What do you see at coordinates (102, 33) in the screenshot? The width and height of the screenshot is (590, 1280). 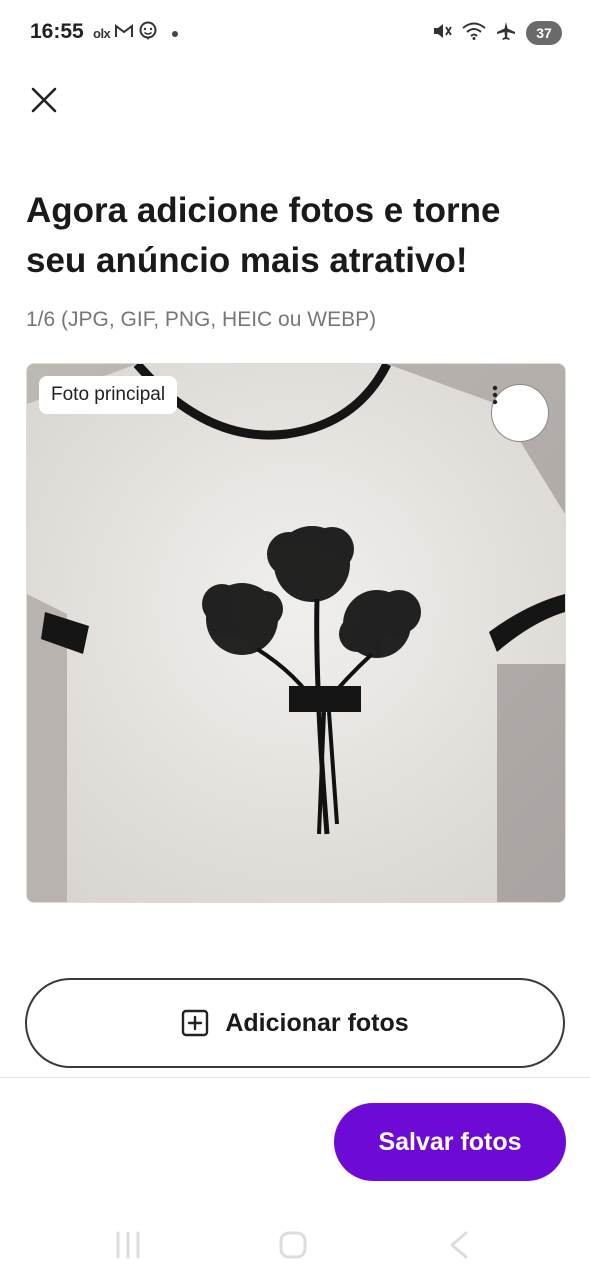 I see `olx-icon: olx` at bounding box center [102, 33].